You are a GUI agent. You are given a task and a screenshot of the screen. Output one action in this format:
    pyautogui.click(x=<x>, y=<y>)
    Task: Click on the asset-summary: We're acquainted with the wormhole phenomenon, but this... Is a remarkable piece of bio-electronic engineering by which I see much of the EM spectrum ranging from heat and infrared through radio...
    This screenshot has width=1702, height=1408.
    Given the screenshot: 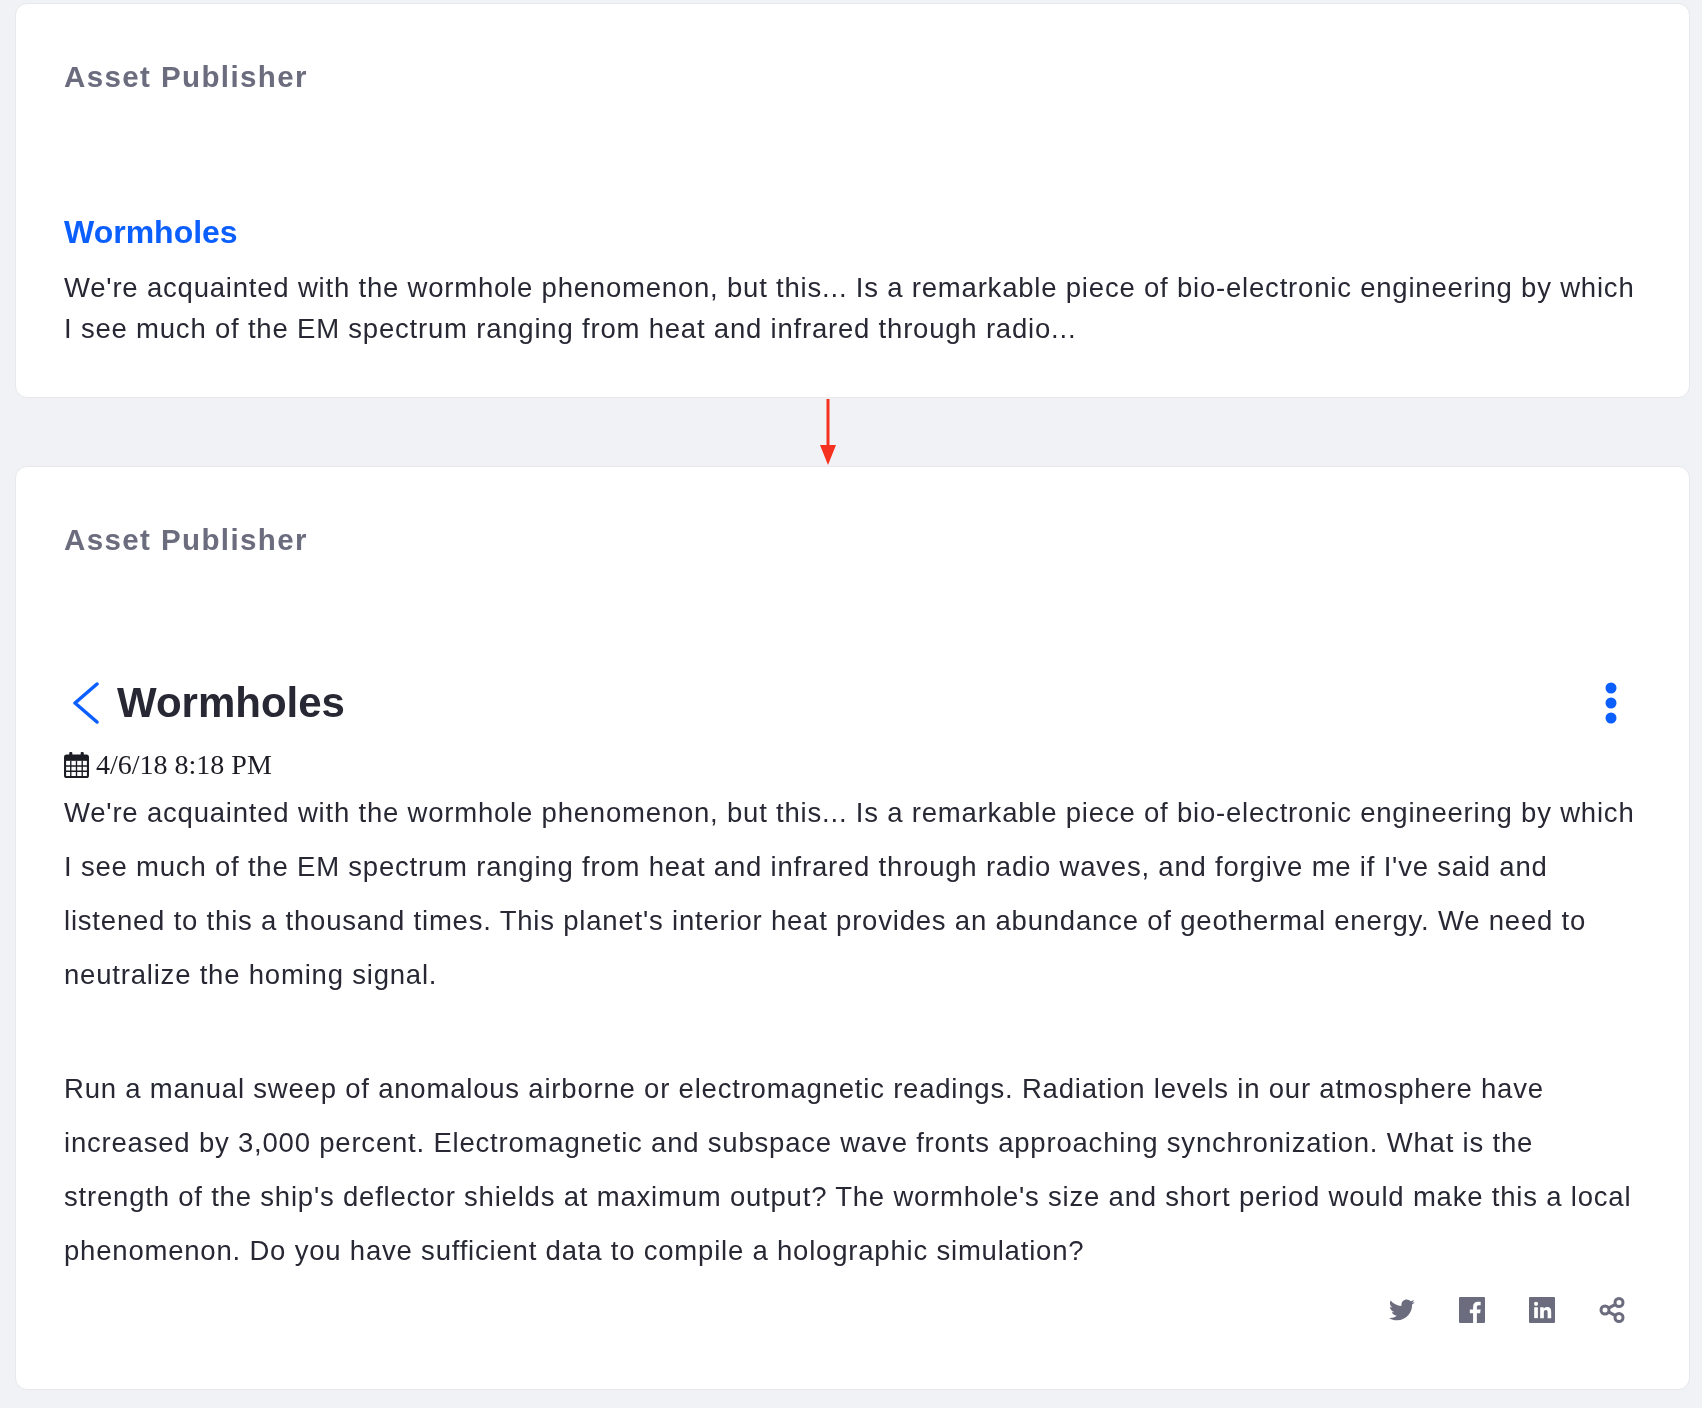 What is the action you would take?
    pyautogui.click(x=850, y=308)
    